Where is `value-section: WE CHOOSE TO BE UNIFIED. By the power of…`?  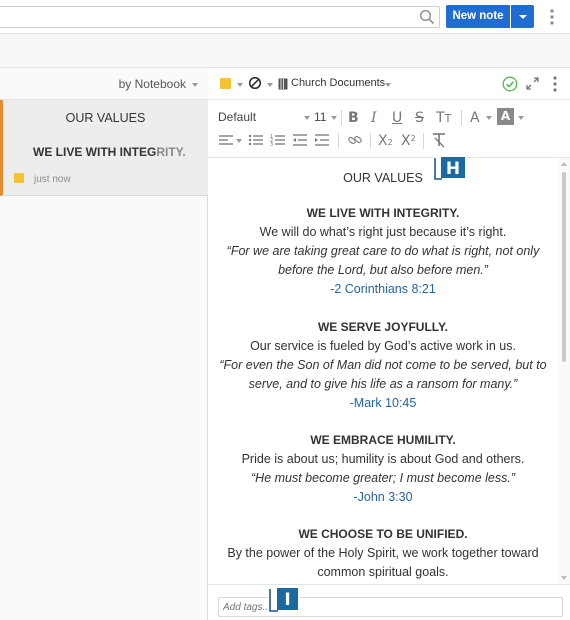
value-section: WE CHOOSE TO BE UNIFIED. By the power of… is located at coordinates (383, 553).